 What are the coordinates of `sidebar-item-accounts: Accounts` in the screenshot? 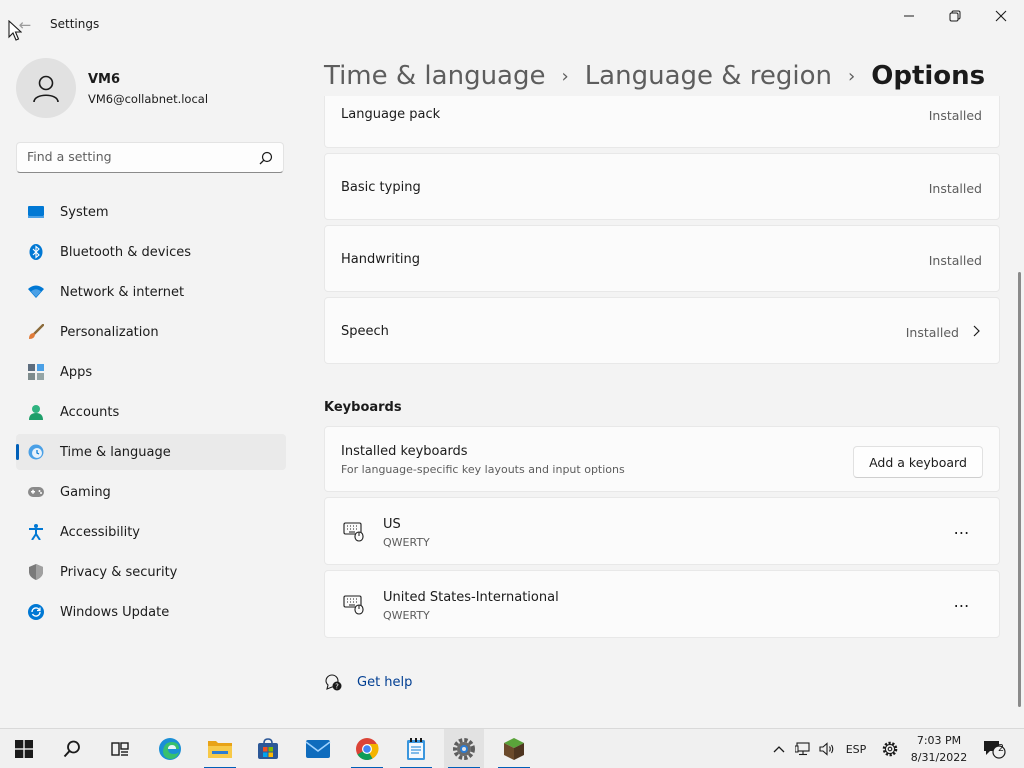 It's located at (151, 412).